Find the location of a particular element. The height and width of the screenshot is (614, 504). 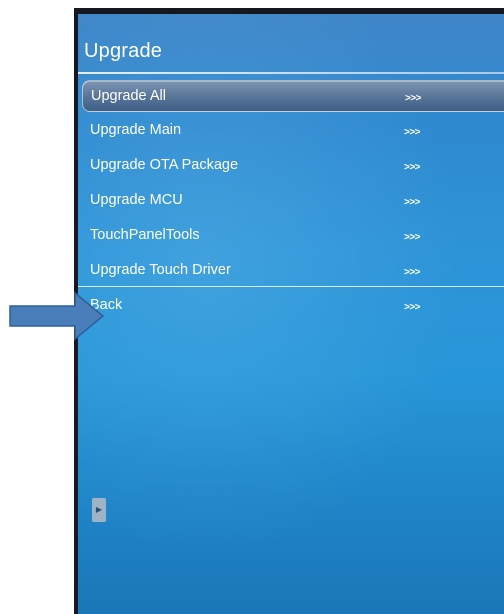

menu-title: Upgrade is located at coordinates (123, 51).